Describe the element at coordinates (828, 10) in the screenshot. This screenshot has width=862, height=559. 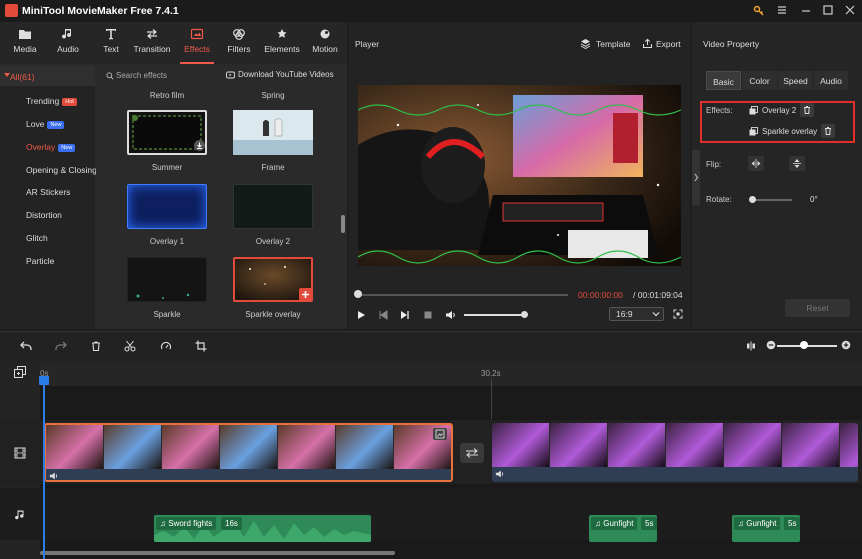
I see `maximize-icon` at that location.